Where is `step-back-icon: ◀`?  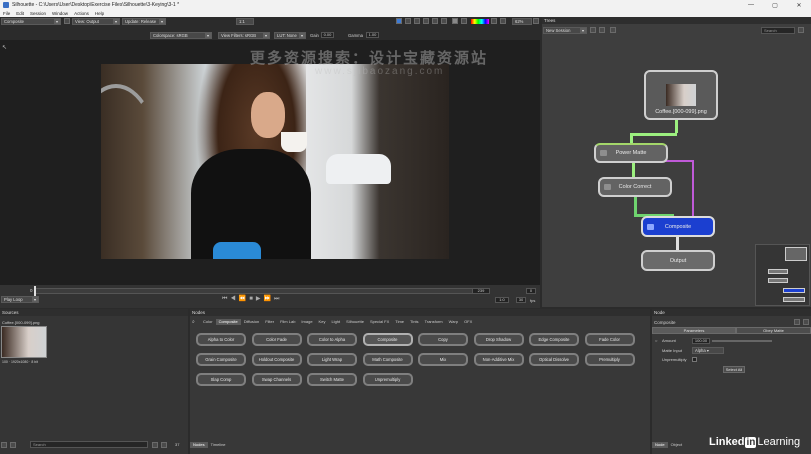
step-back-icon: ◀ is located at coordinates (234, 299).